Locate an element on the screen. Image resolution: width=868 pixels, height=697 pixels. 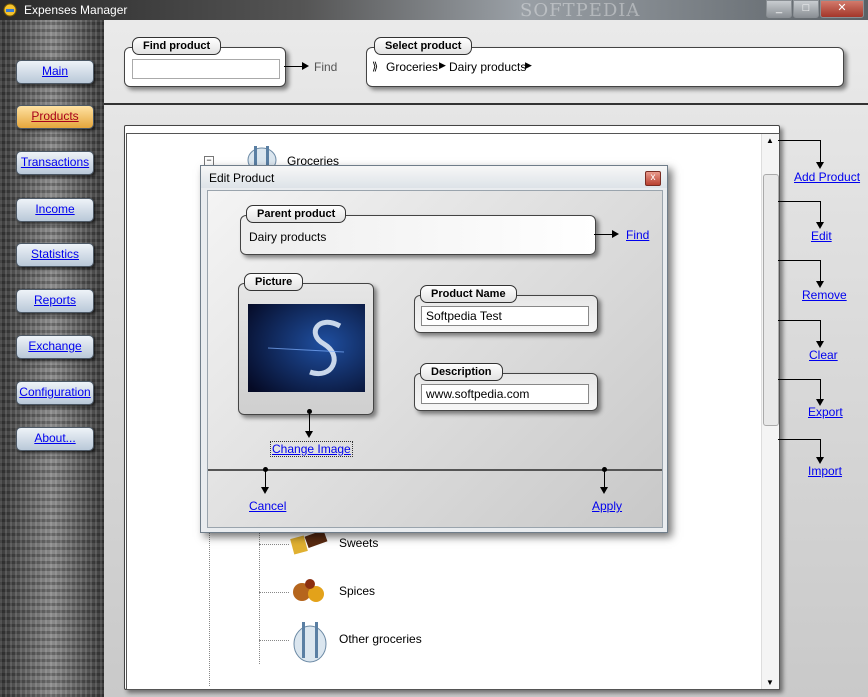
breadcrumb-groceries: Groceries is located at coordinates (412, 67).